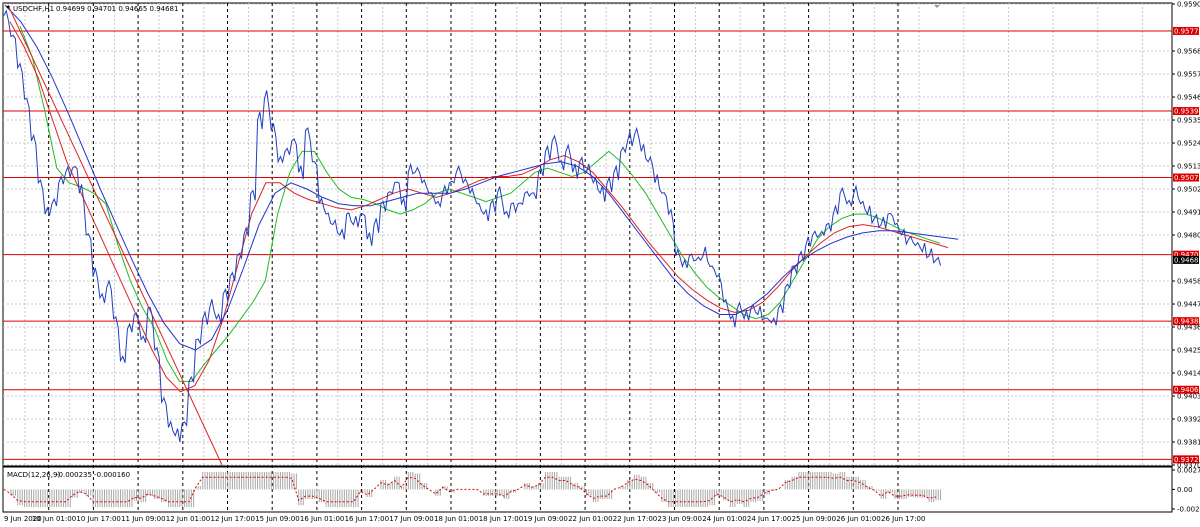 The image size is (1200, 527). What do you see at coordinates (1187, 260) in the screenshot?
I see `current-price-label: 0.94681` at bounding box center [1187, 260].